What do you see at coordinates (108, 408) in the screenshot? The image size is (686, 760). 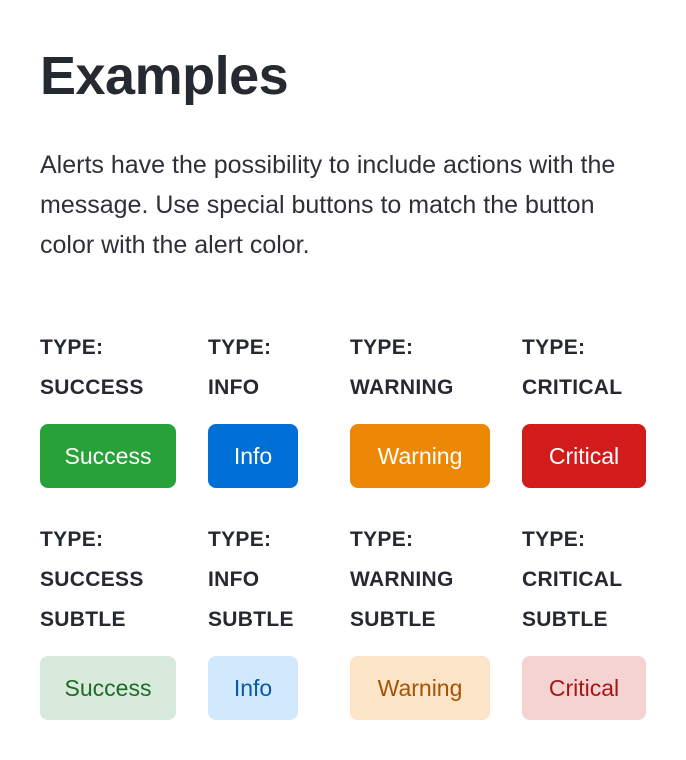 I see `example-success: TYPE: SUCCESS Success` at bounding box center [108, 408].